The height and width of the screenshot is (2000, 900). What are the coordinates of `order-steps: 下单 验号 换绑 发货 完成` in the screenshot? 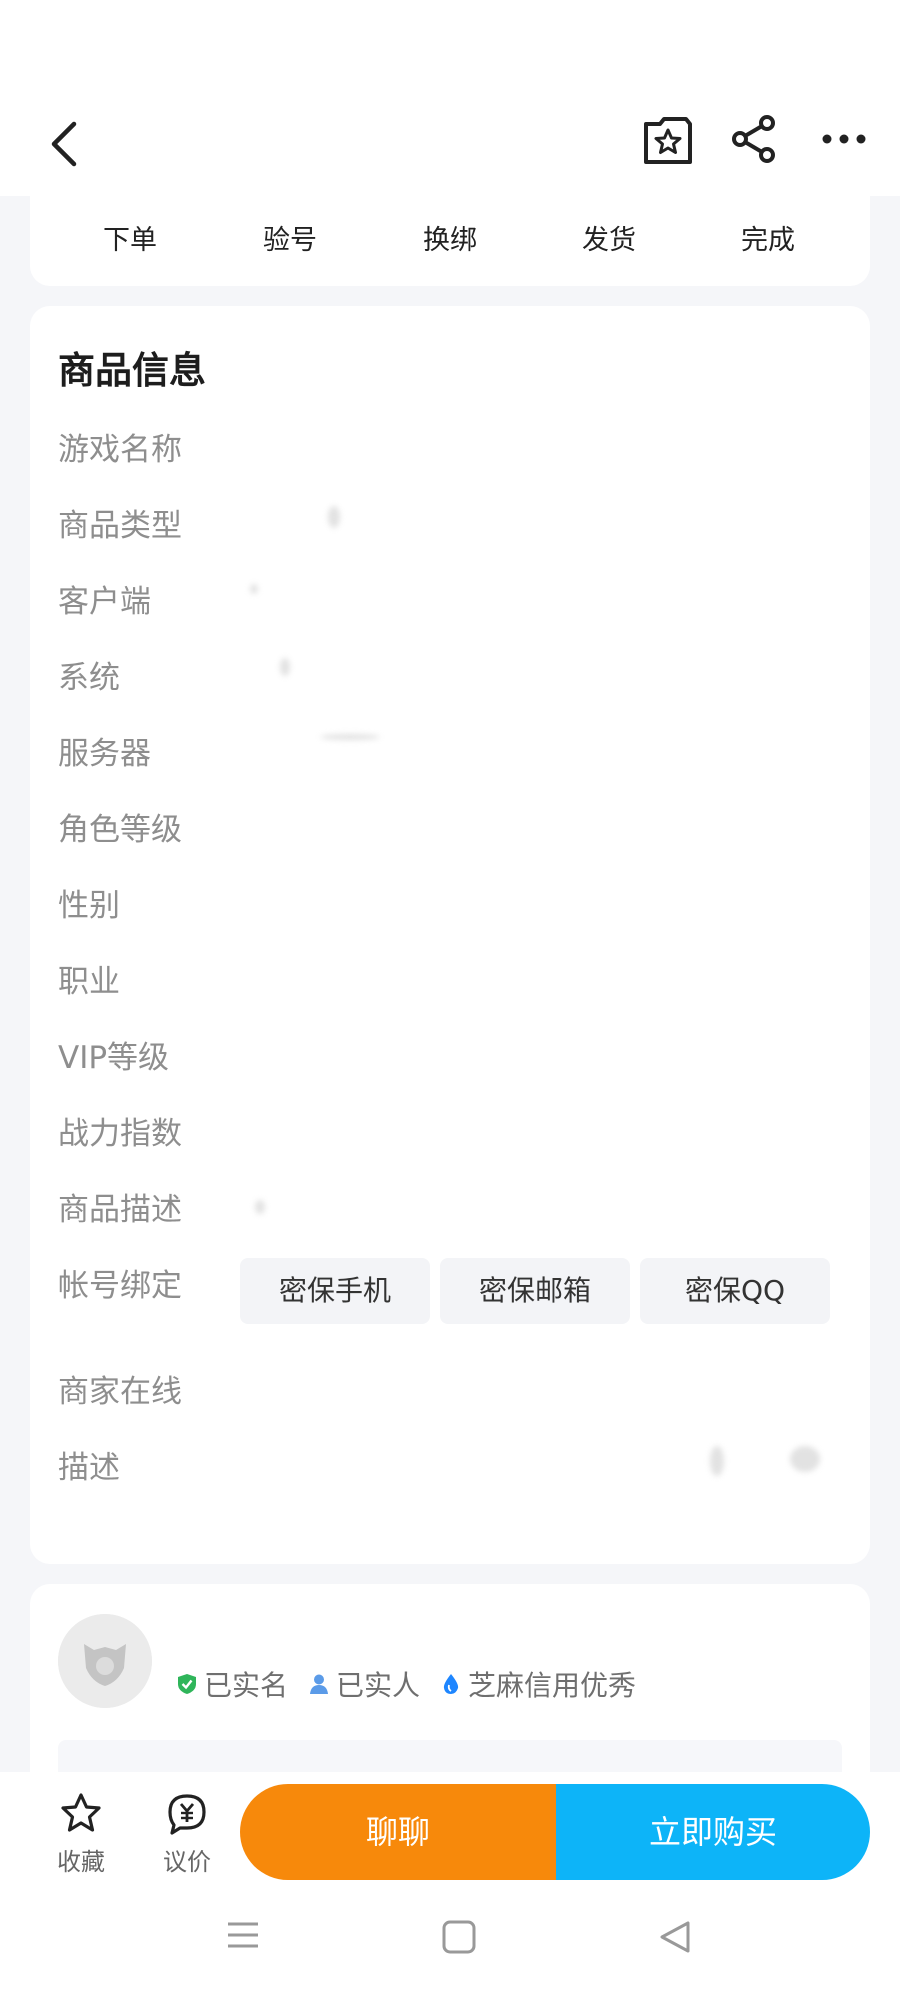 It's located at (450, 241).